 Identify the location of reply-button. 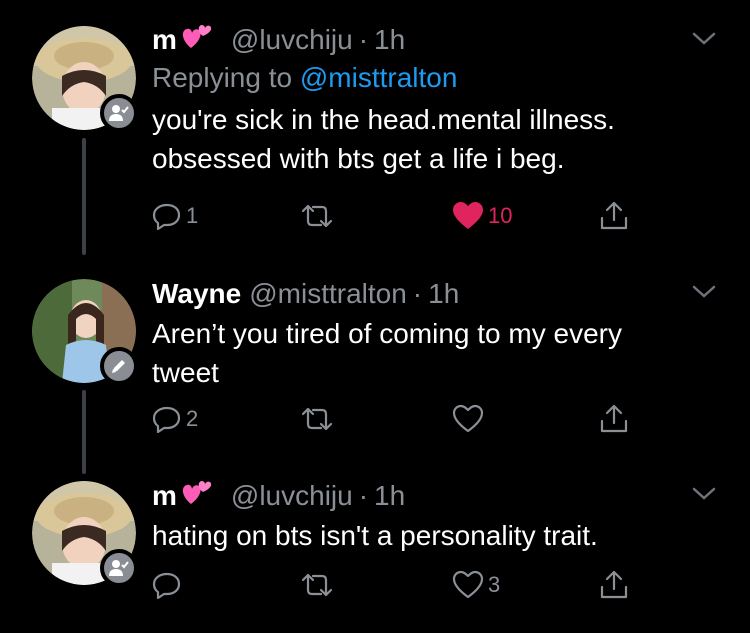
(167, 585).